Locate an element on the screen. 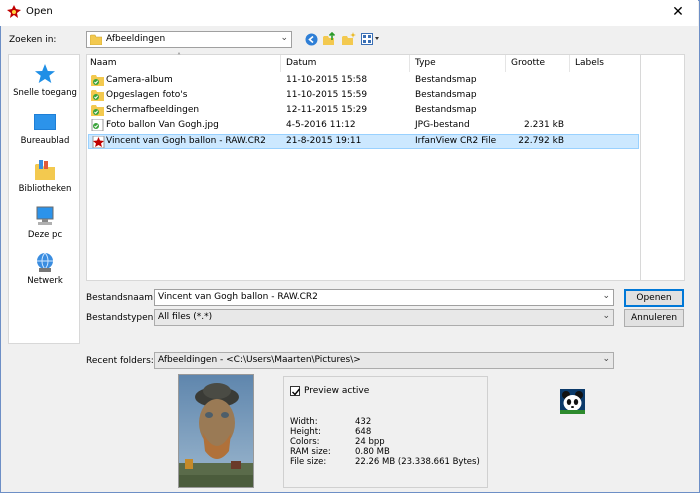 This screenshot has width=700, height=493. column-header-name: Naam is located at coordinates (103, 63).